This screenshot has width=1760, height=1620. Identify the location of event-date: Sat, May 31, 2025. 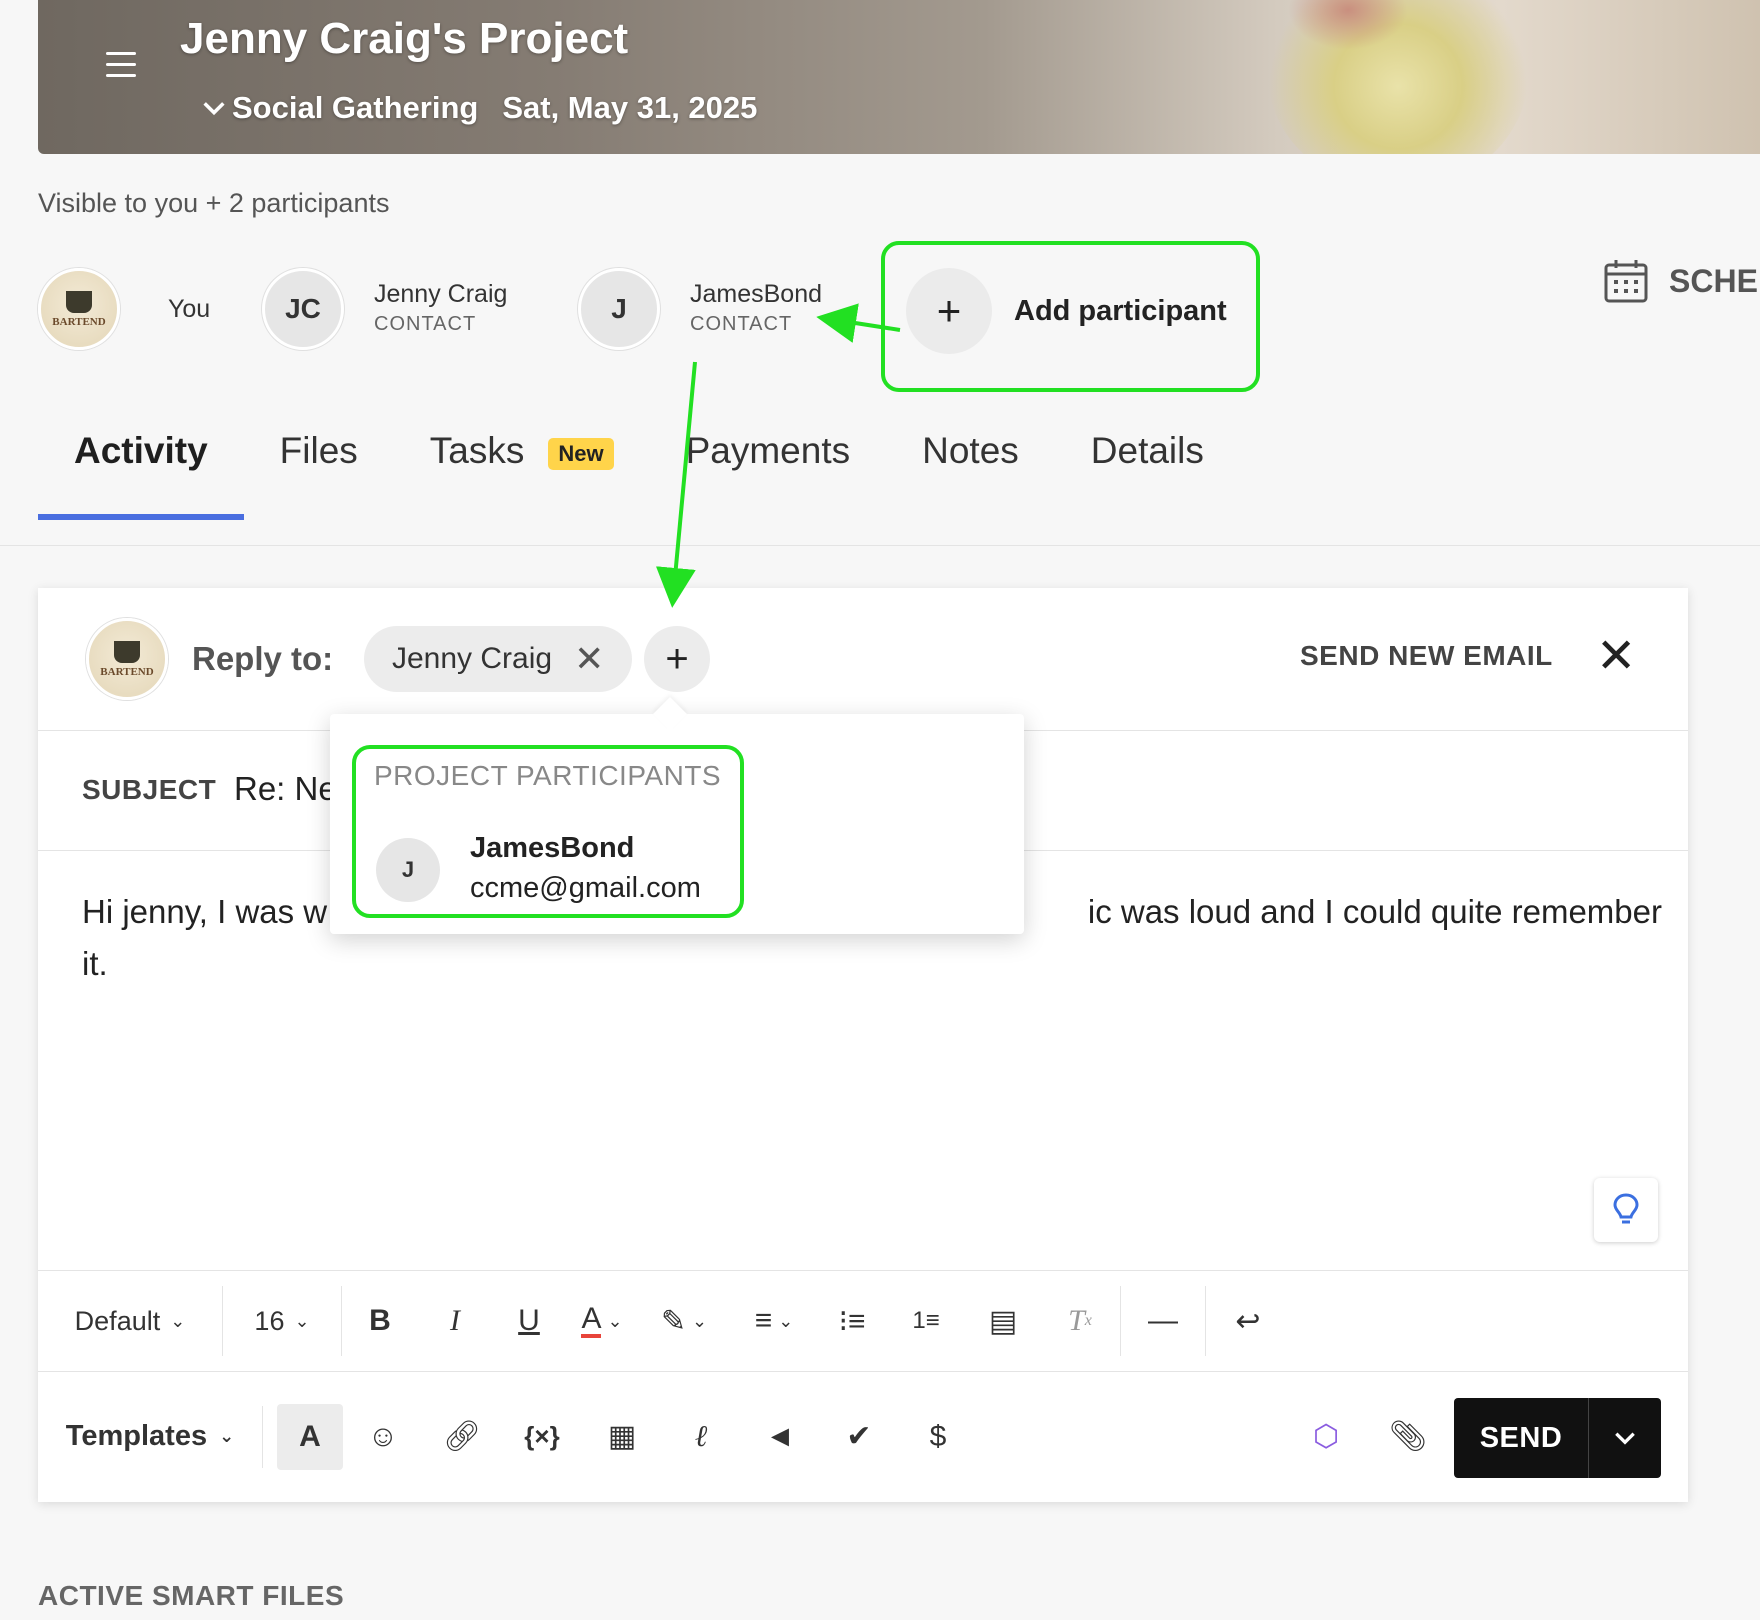
(630, 107).